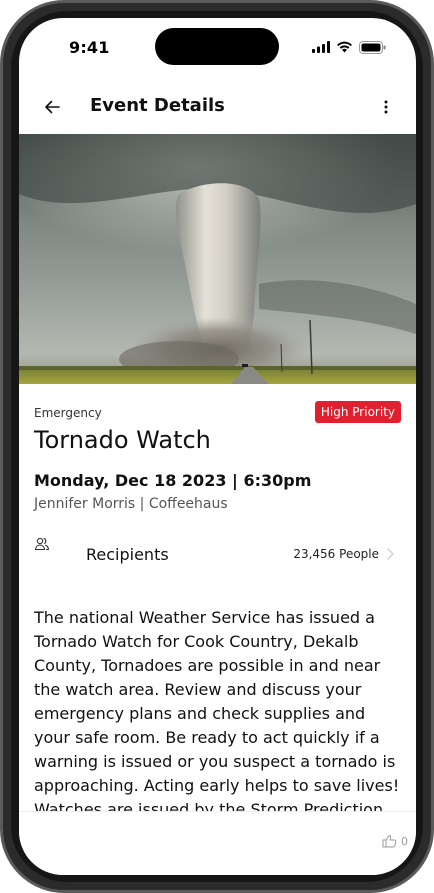  What do you see at coordinates (372, 47) in the screenshot?
I see `battery-icon` at bounding box center [372, 47].